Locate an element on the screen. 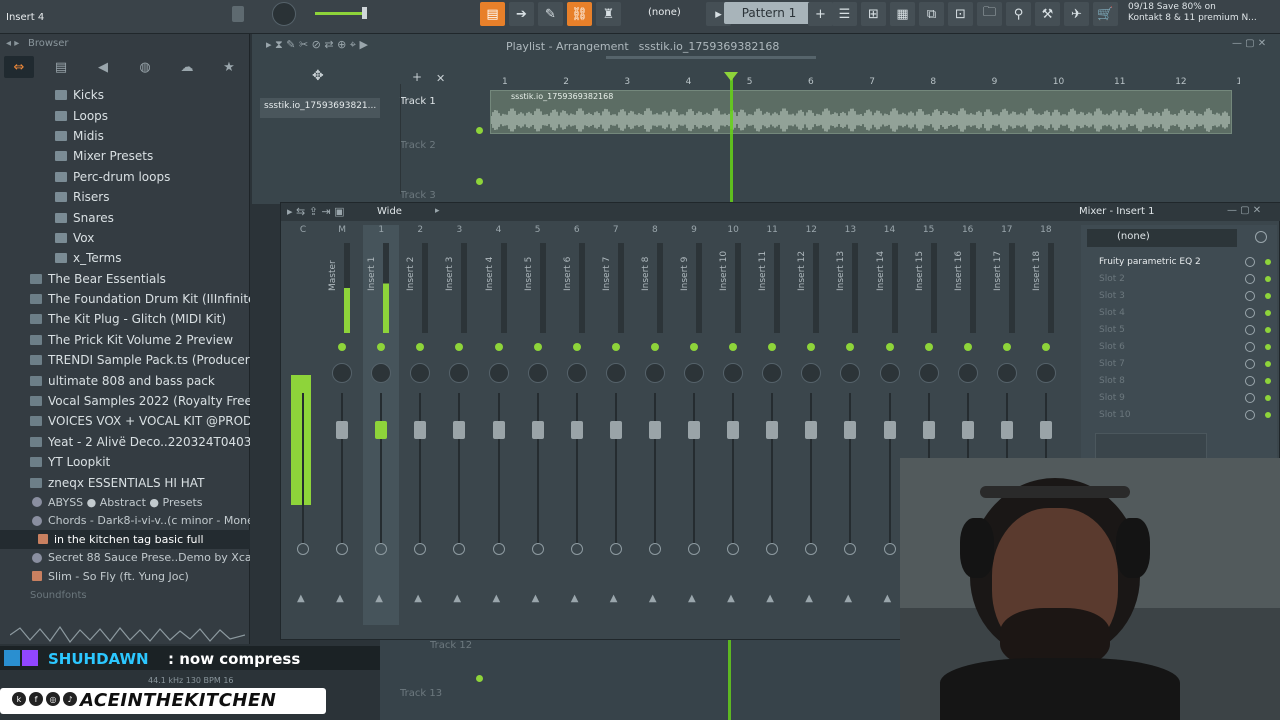  mixer-strip: 10 Insert 10 ▲ is located at coordinates (733, 425).